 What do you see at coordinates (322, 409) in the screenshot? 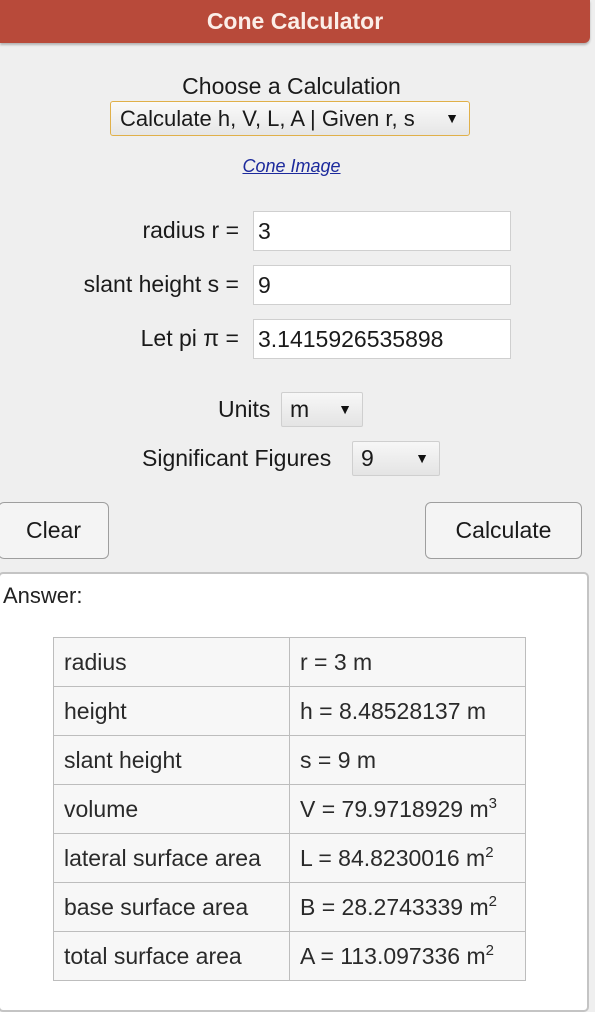
I see `units-select: m ▼` at bounding box center [322, 409].